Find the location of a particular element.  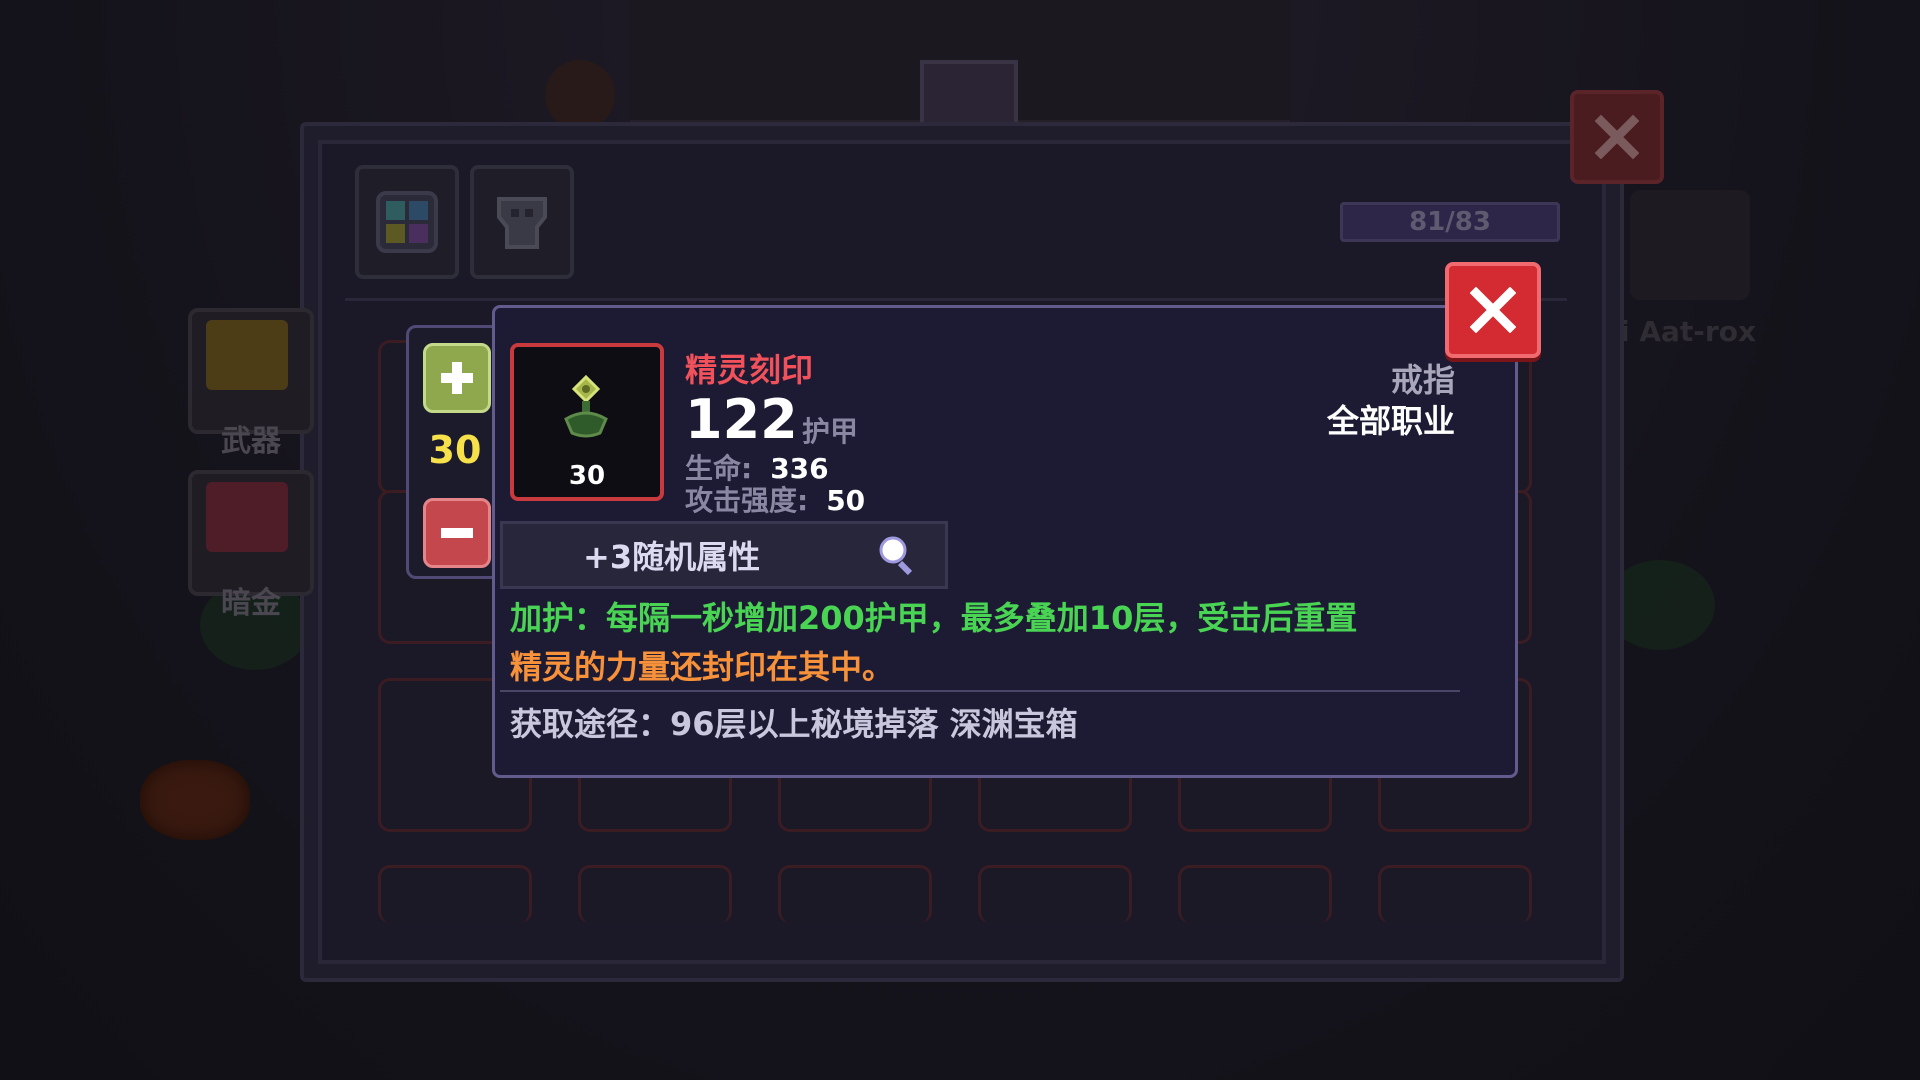

item-name: 精灵刻印 is located at coordinates (749, 370).